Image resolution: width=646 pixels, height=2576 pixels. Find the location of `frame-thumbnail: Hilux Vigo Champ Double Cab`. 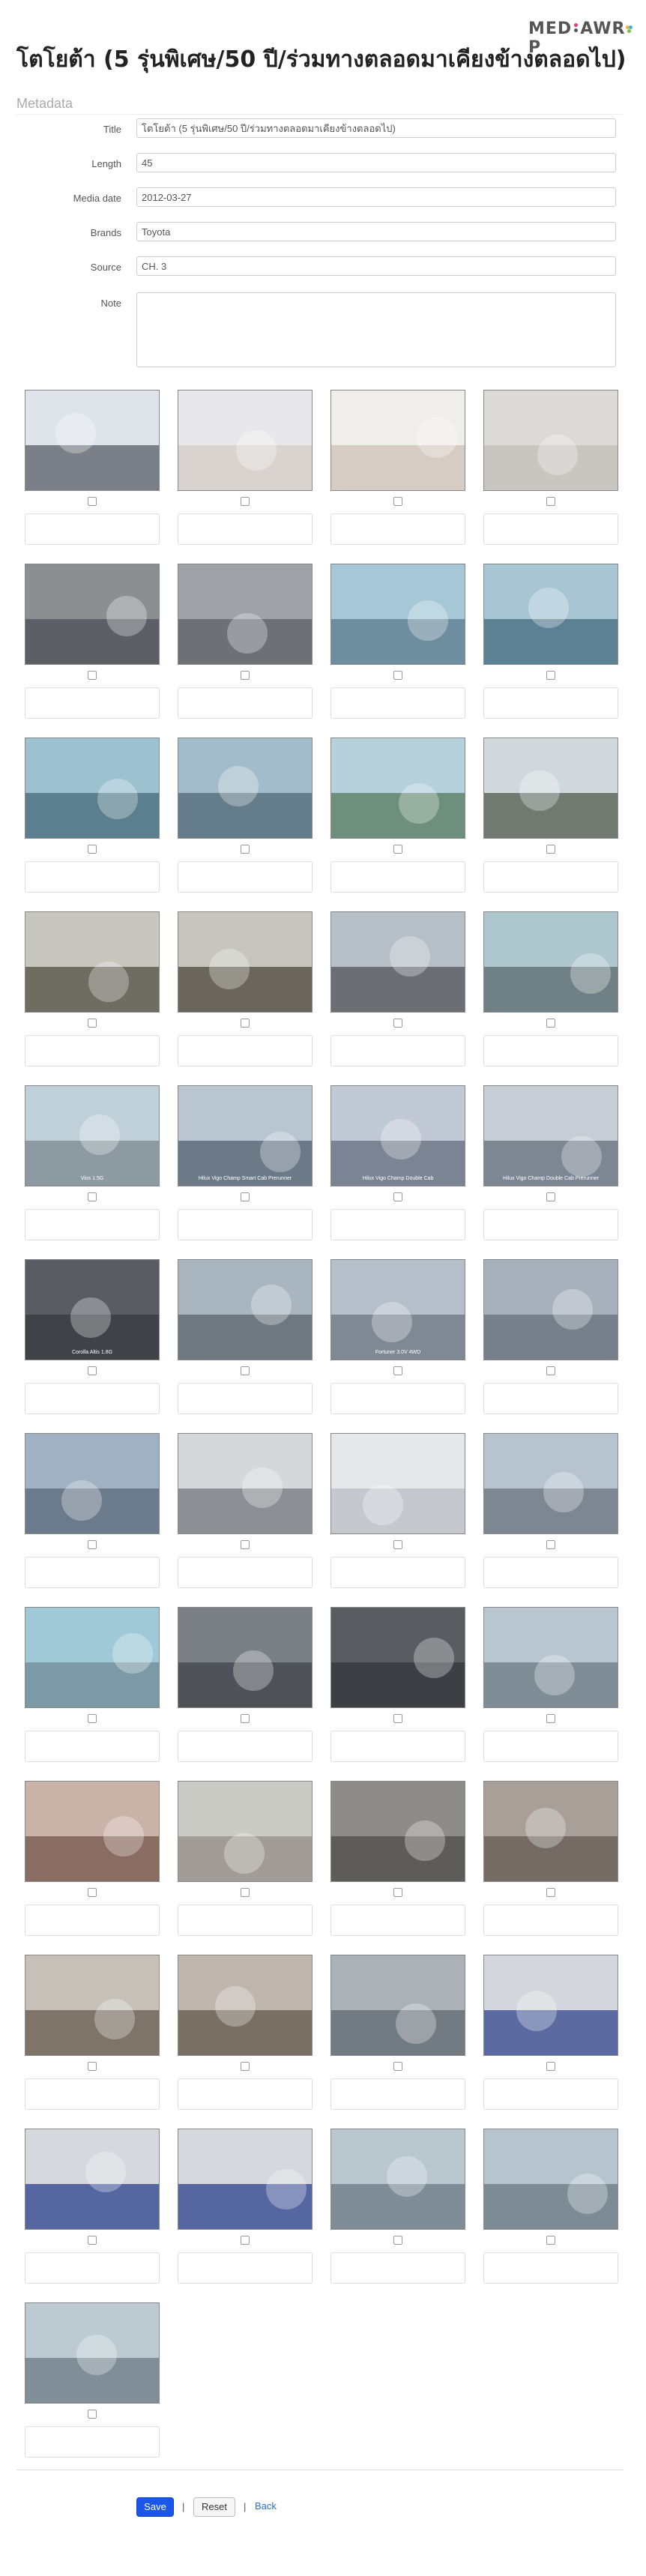

frame-thumbnail: Hilux Vigo Champ Double Cab is located at coordinates (397, 1135).